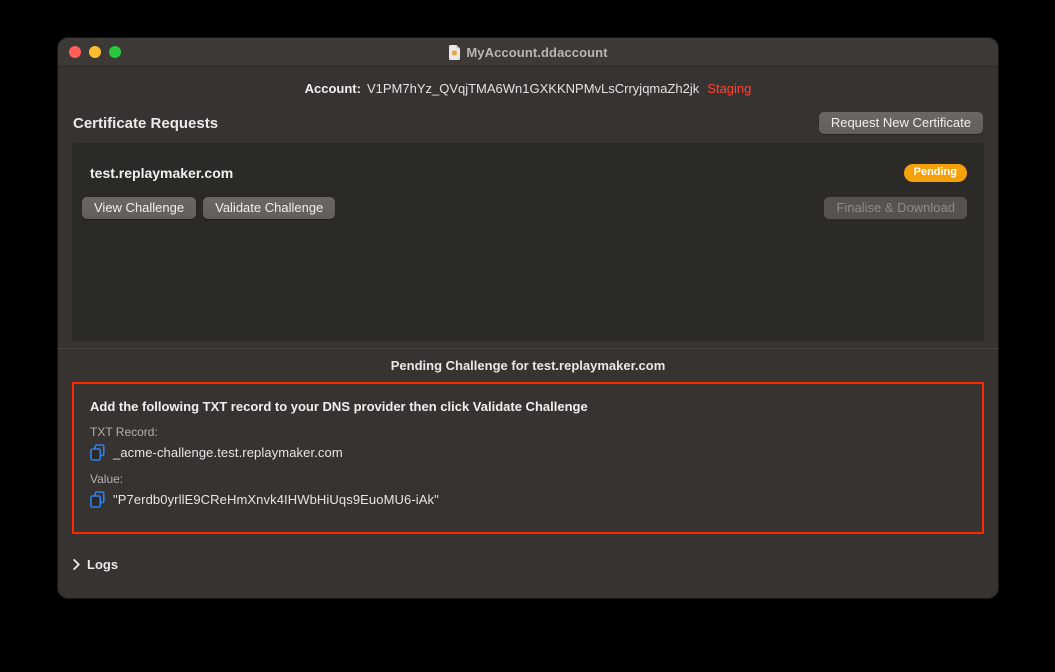  Describe the element at coordinates (537, 52) in the screenshot. I see `window-title: MyAccount.ddaccount` at that location.